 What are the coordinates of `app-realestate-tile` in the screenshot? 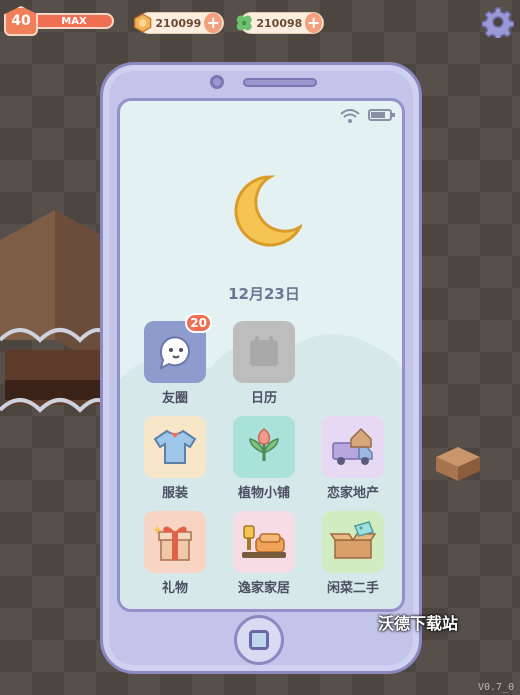 It's located at (353, 447).